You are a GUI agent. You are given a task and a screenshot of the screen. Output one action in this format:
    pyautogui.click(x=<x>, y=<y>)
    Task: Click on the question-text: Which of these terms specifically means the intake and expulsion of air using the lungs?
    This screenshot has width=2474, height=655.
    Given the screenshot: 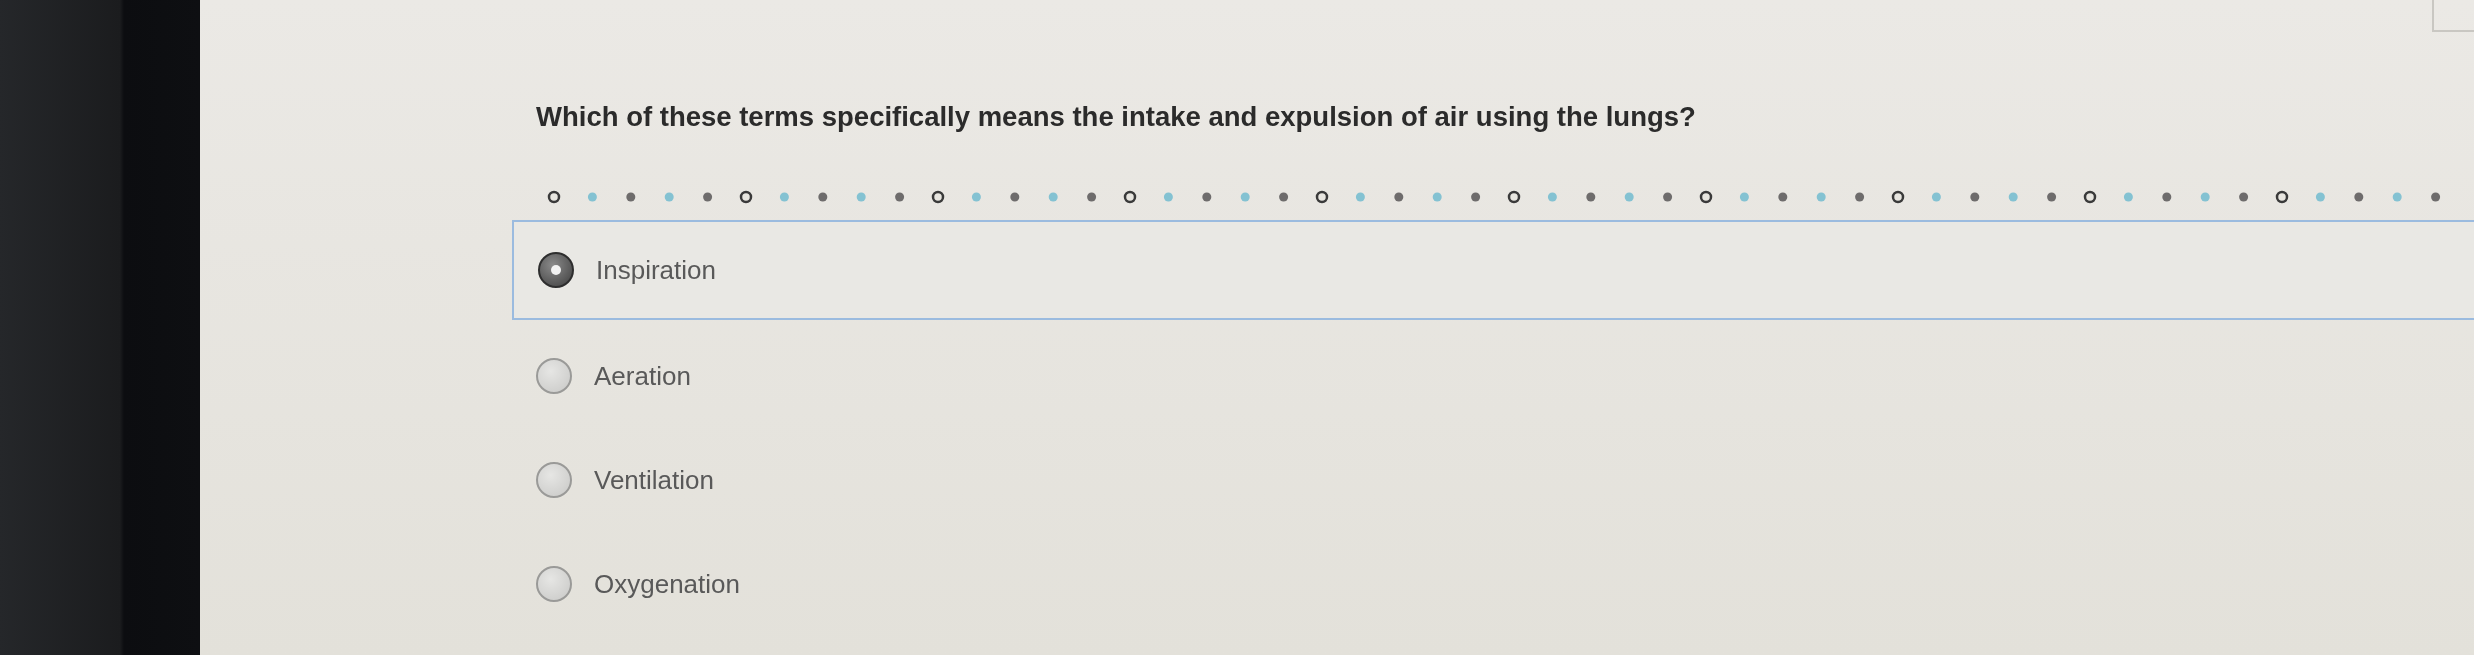 What is the action you would take?
    pyautogui.click(x=1116, y=117)
    